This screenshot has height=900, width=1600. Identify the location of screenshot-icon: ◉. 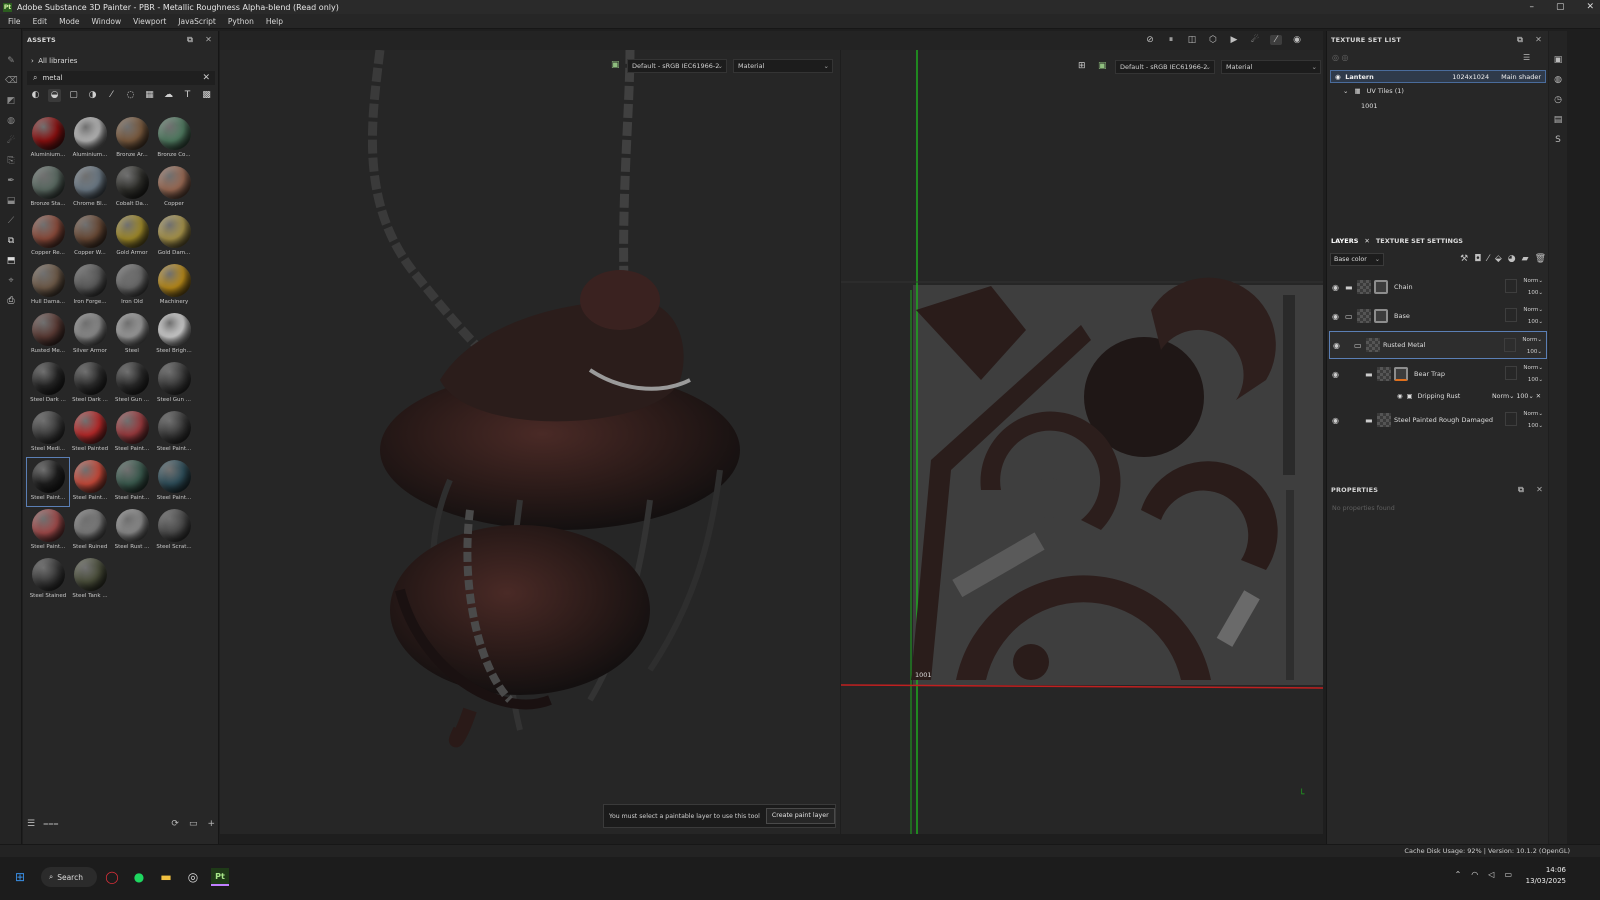
(1297, 40).